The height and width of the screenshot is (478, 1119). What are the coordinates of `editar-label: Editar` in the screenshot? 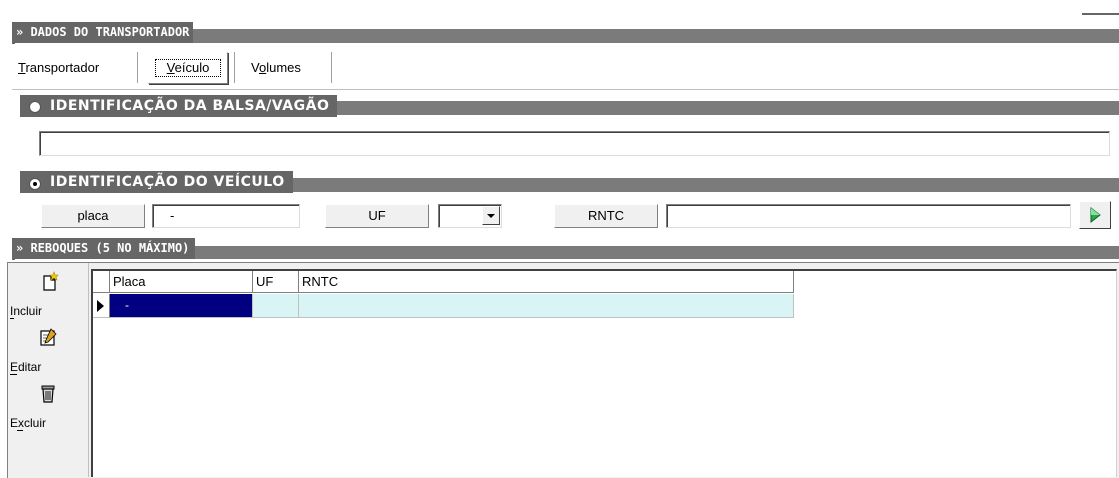 It's located at (26, 367).